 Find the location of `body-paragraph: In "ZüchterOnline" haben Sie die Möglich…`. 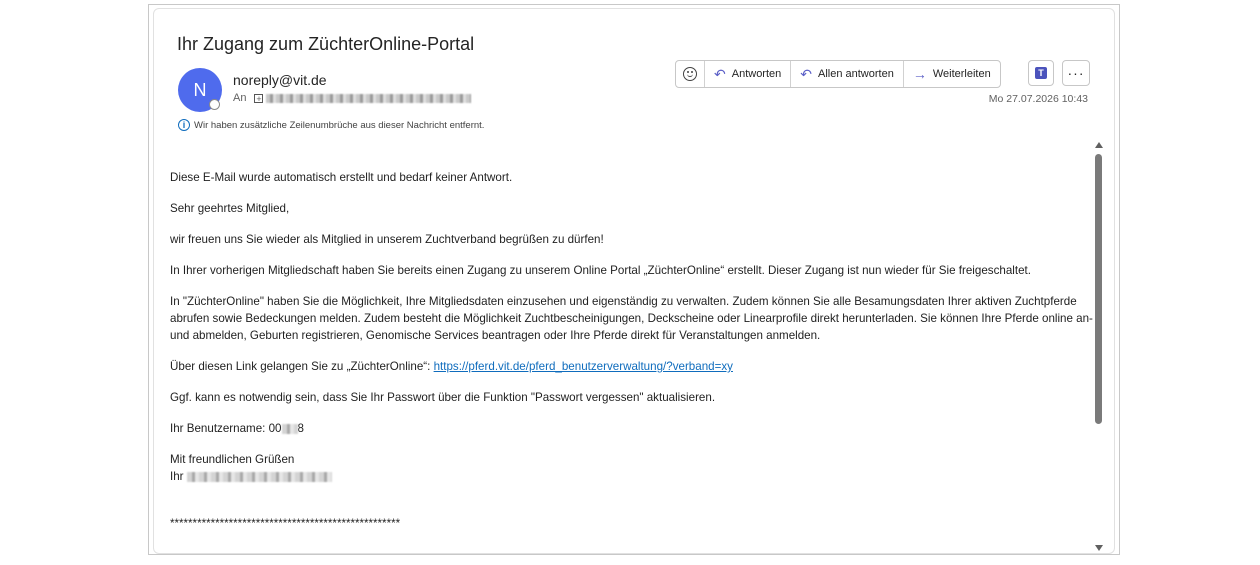

body-paragraph: In "ZüchterOnline" haben Sie die Möglich… is located at coordinates (631, 318).